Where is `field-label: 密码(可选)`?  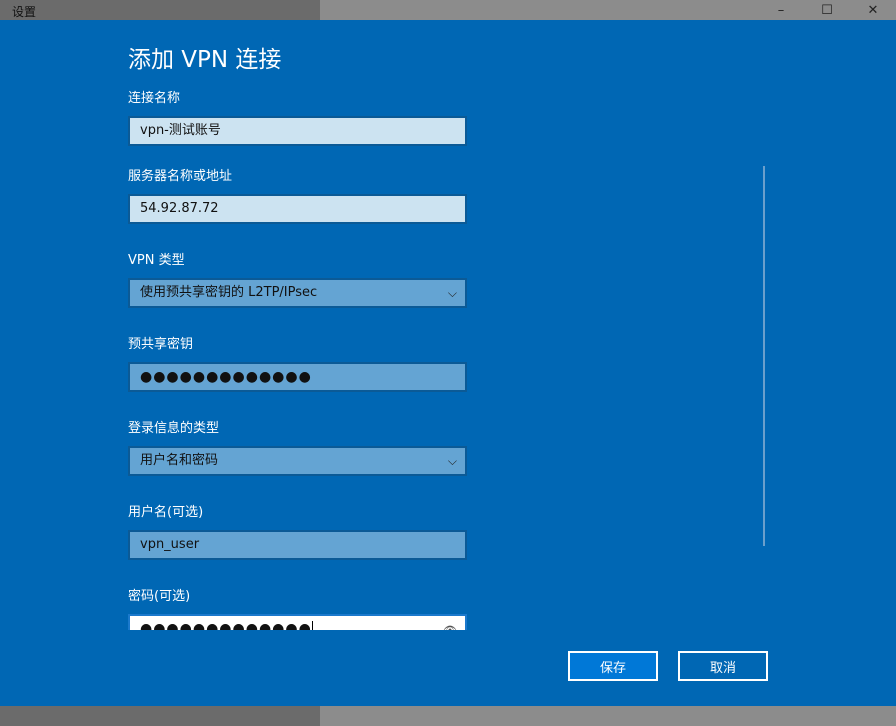
field-label: 密码(可选) is located at coordinates (159, 596).